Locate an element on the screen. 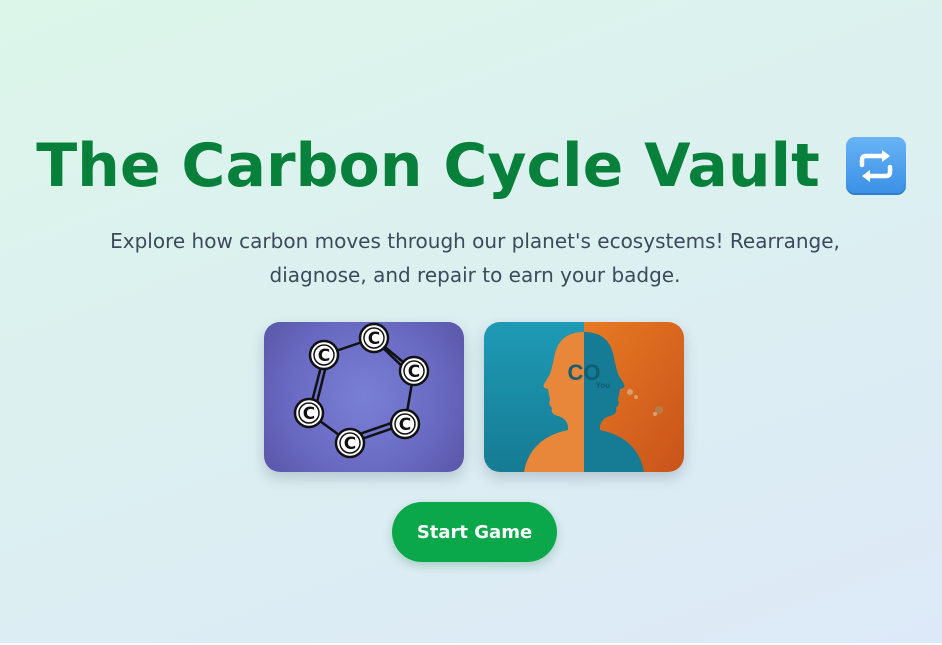 This screenshot has height=645, width=942. carbon-molecule-image: C C C C C C is located at coordinates (364, 397).